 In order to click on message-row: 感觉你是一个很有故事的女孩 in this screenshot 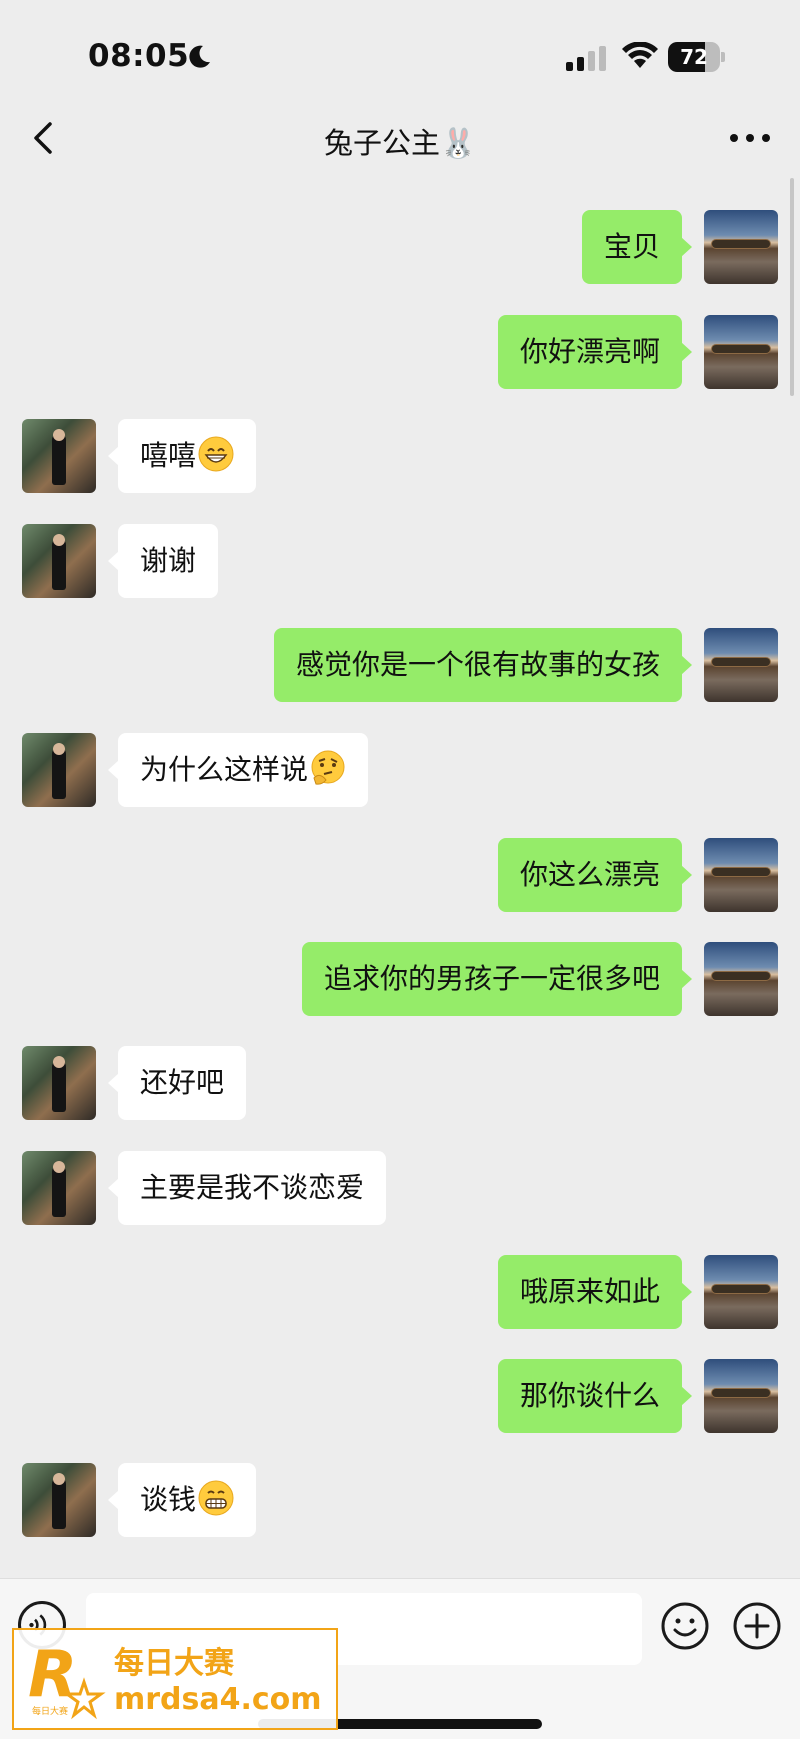, I will do `click(400, 665)`.